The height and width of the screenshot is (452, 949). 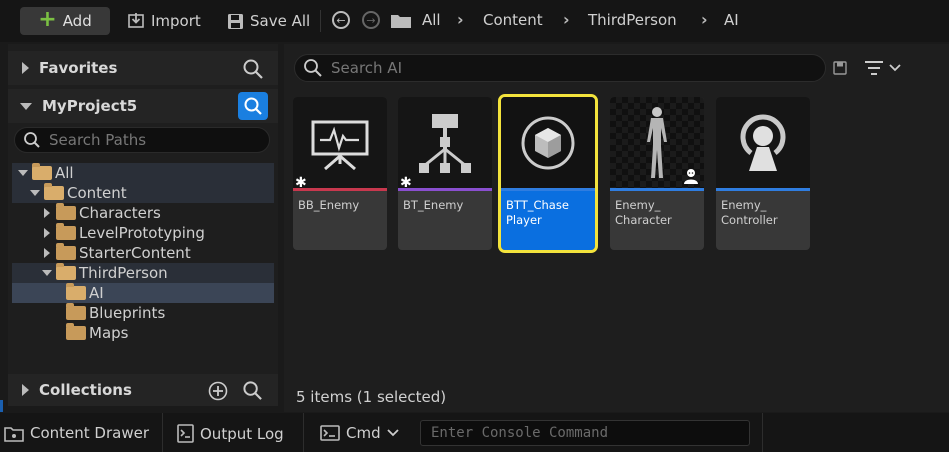 What do you see at coordinates (97, 193) in the screenshot?
I see `tree-item-label: Content` at bounding box center [97, 193].